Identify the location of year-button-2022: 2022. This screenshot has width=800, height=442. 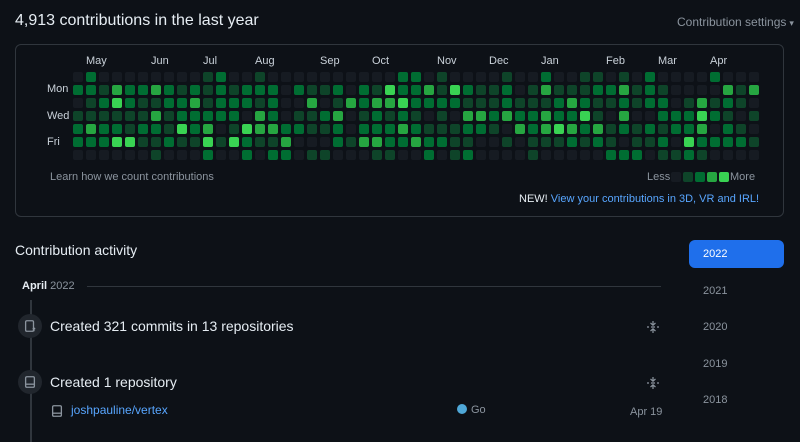
(736, 254).